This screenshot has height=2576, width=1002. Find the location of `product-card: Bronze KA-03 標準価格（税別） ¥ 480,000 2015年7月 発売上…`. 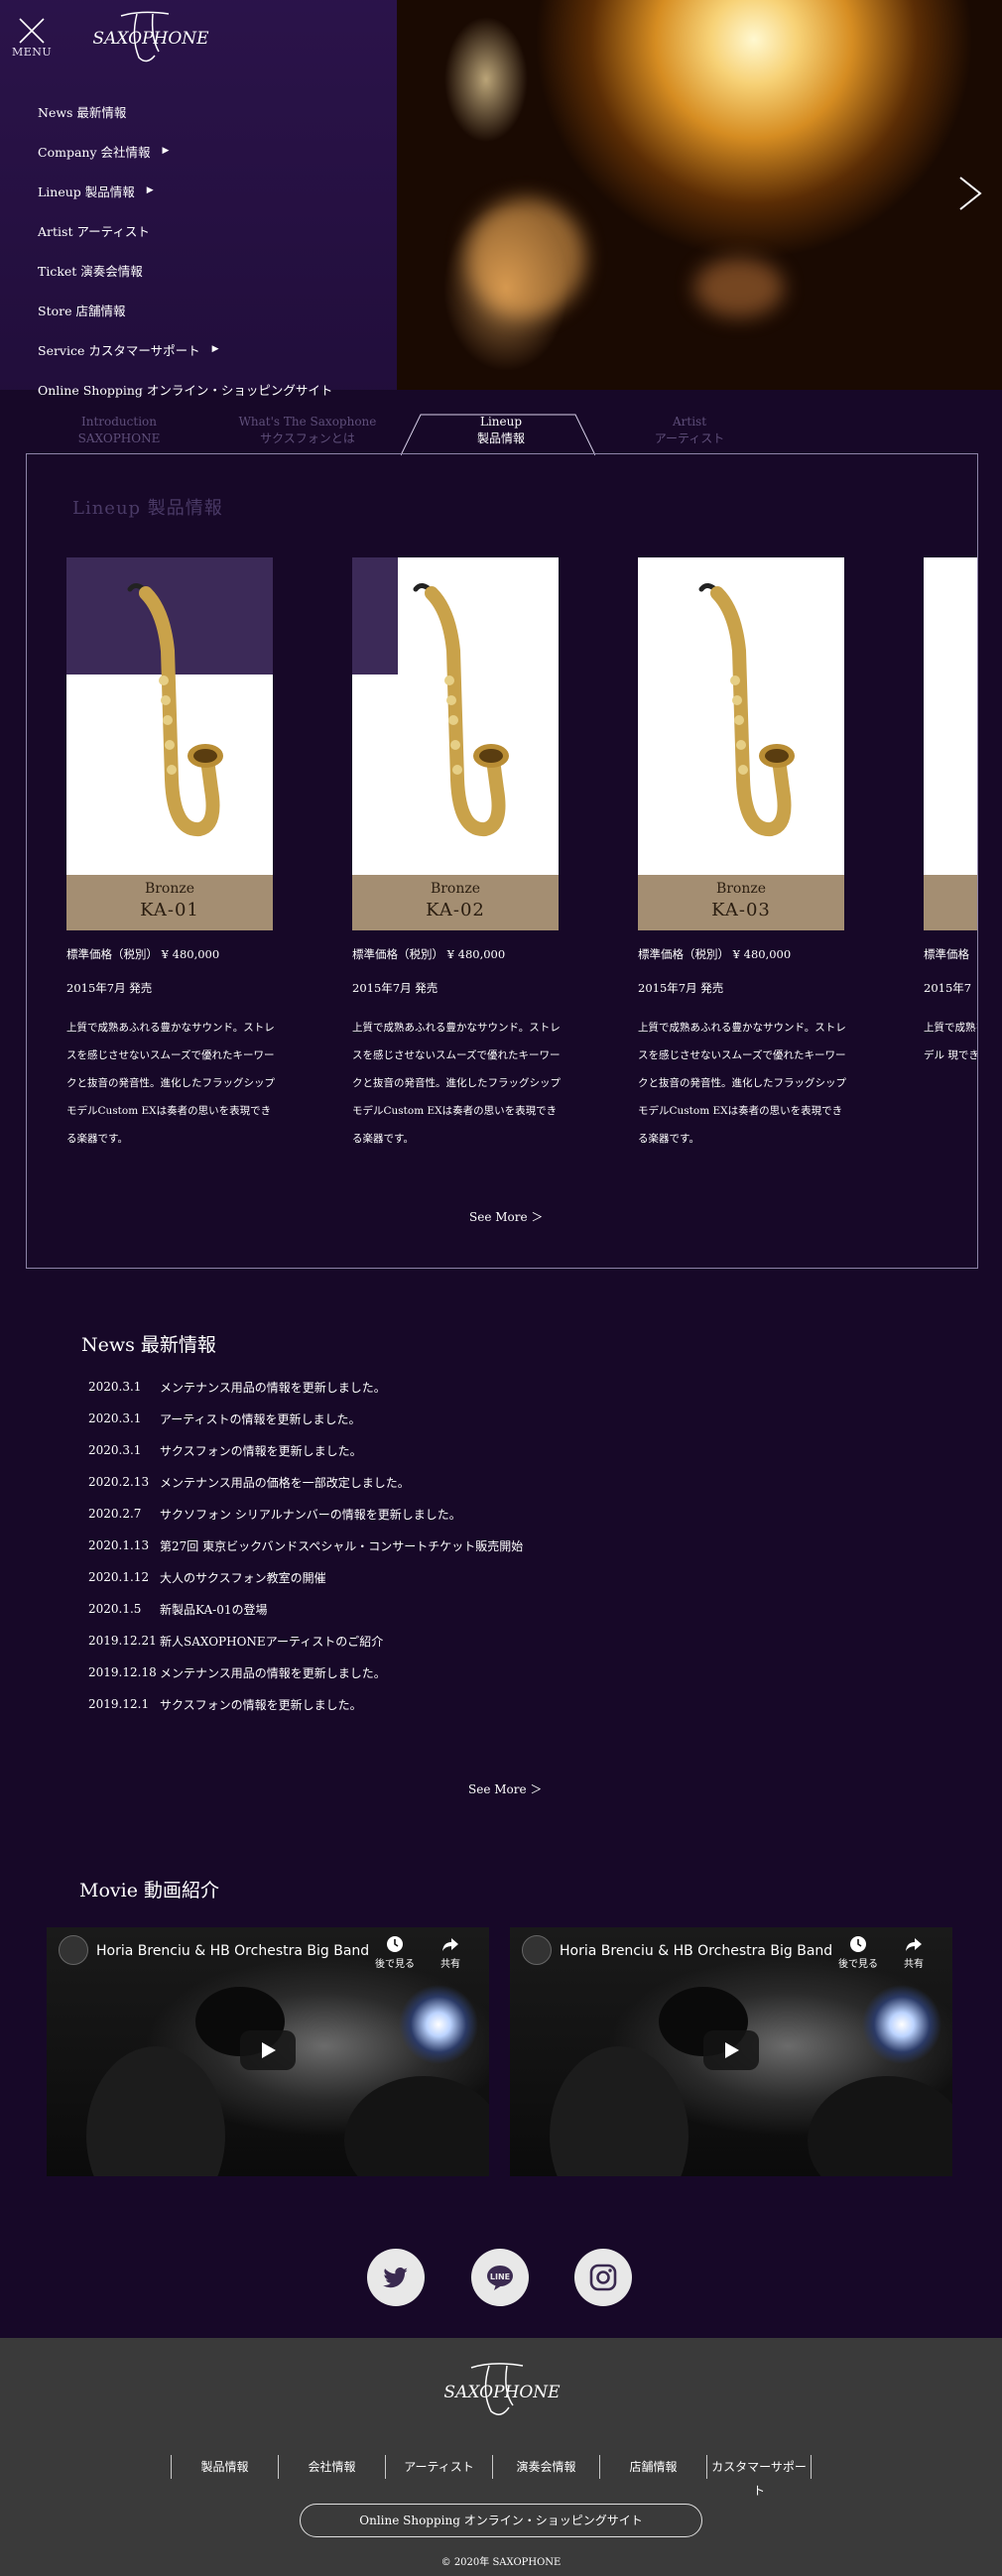

product-card: Bronze KA-03 標準価格（税別） ¥ 480,000 2015年7月 発売上… is located at coordinates (742, 855).